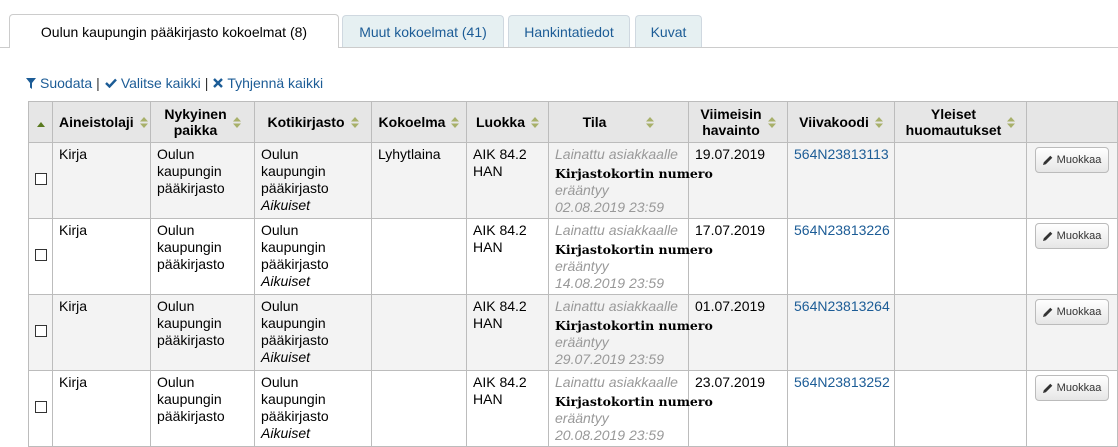  I want to click on header-last-seen: Viimeisin havainto, so click(738, 122).